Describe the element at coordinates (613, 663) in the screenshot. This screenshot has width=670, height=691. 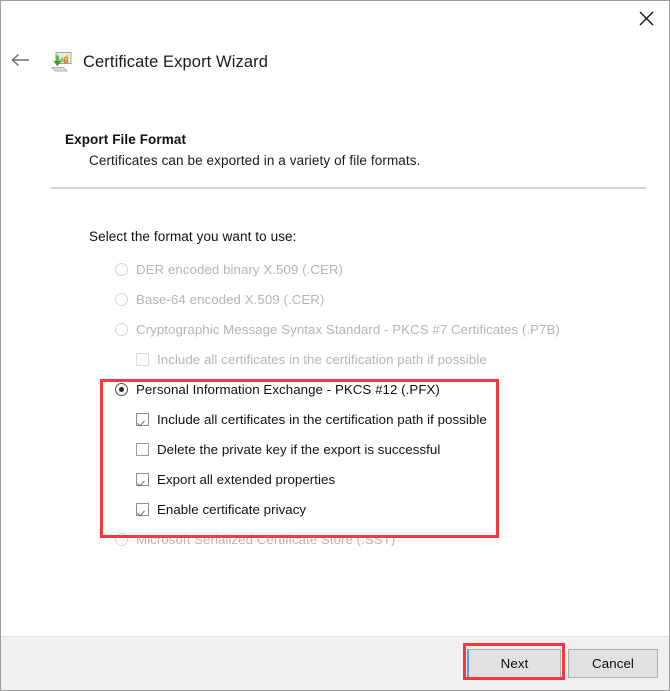
I see `cancel-button: Cancel` at that location.